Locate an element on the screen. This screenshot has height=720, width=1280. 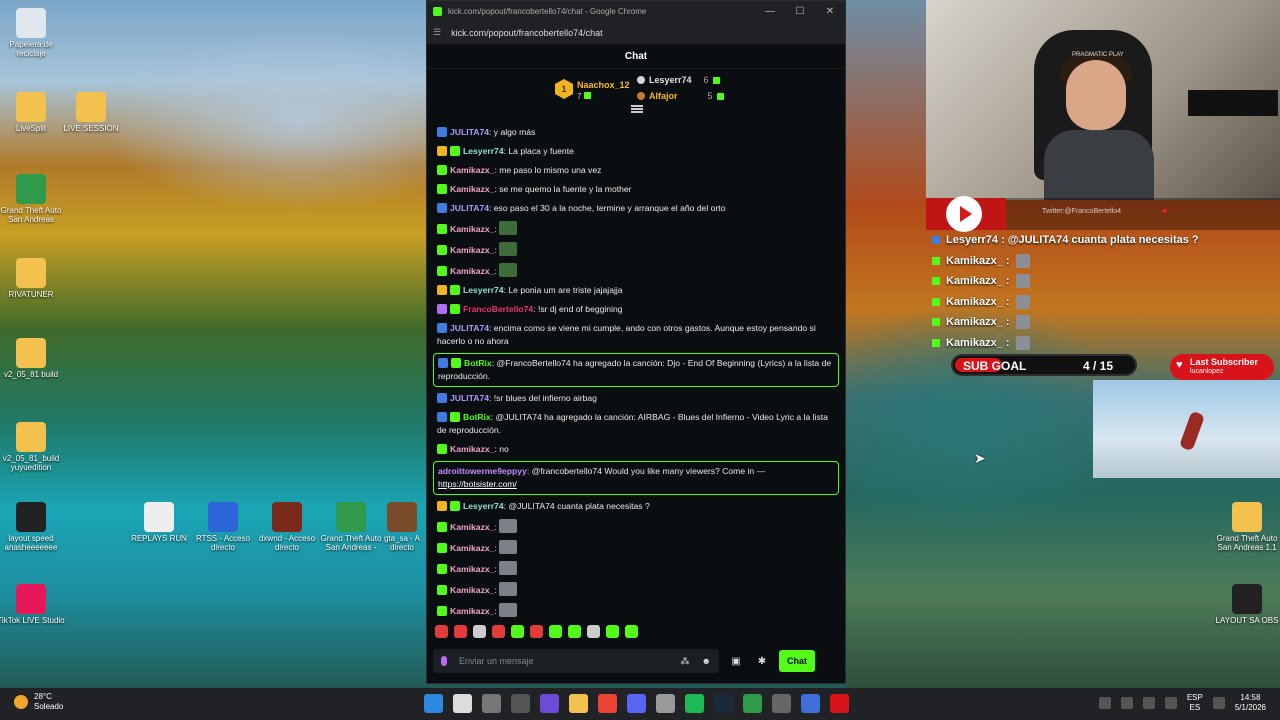
gift-box-icon: ▣ is located at coordinates (736, 661).